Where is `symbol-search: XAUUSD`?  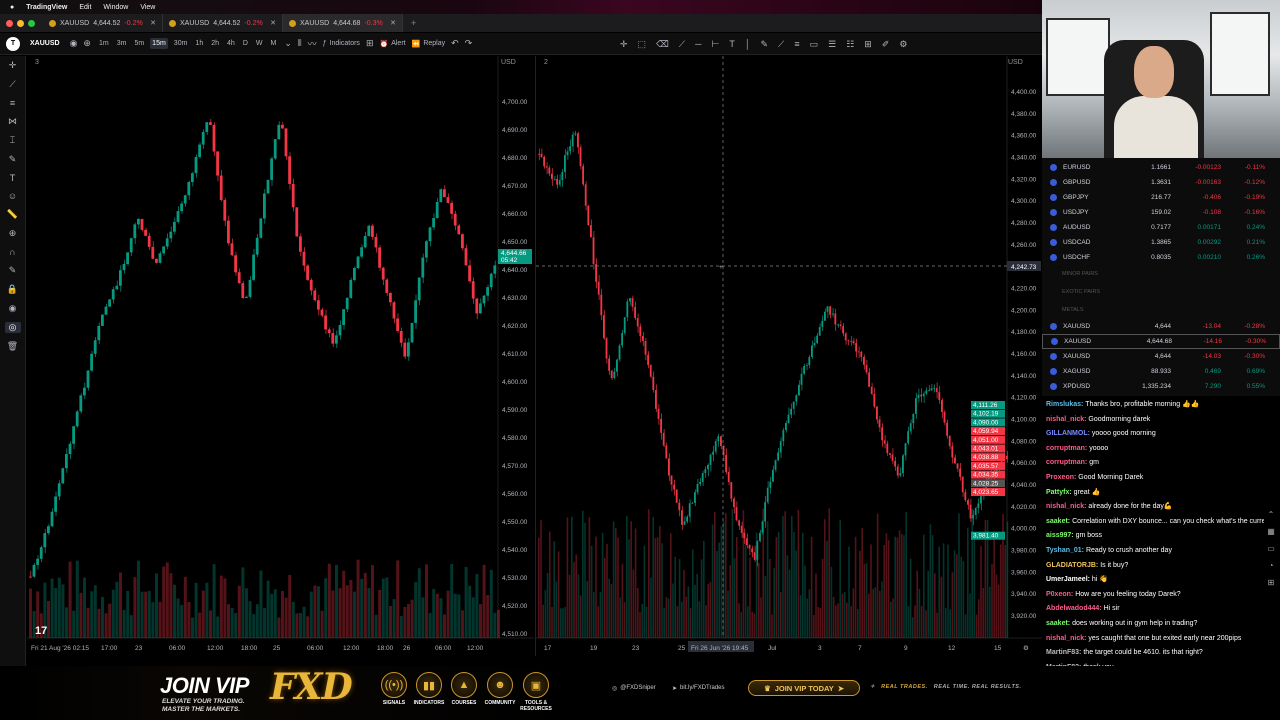
symbol-search: XAUUSD is located at coordinates (45, 43).